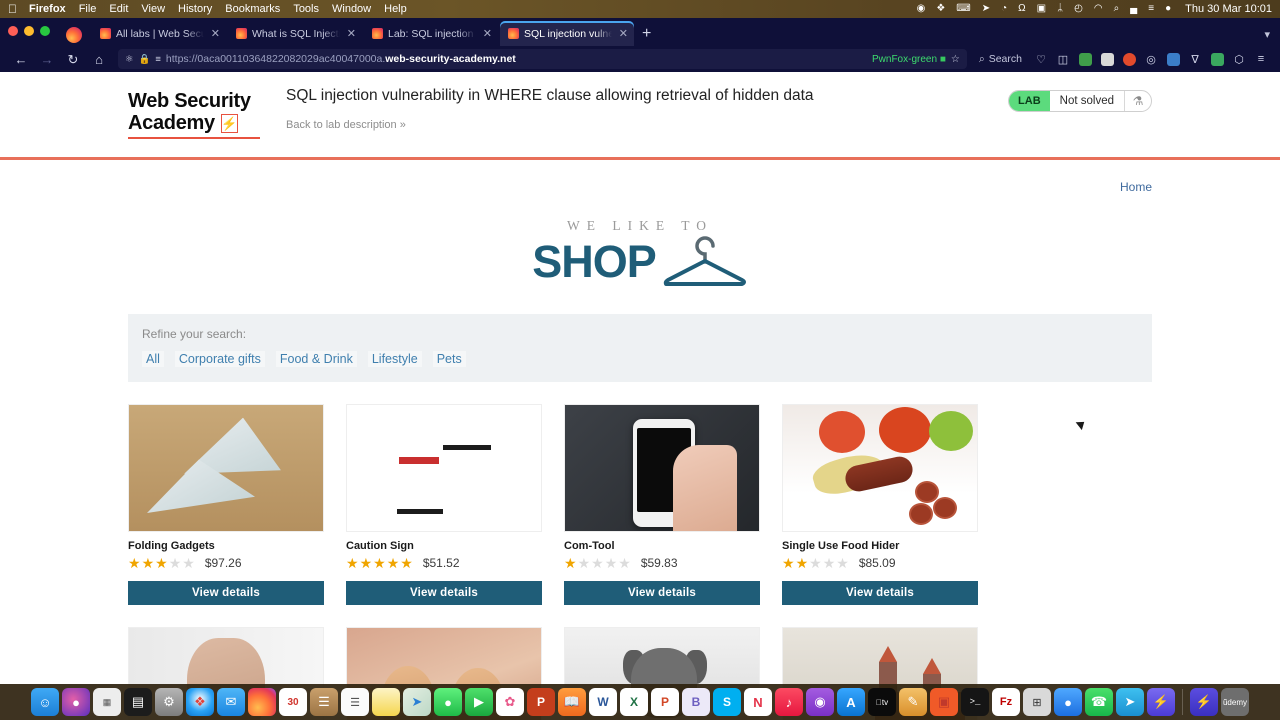 Image resolution: width=1280 pixels, height=720 pixels. Describe the element at coordinates (295, 33) in the screenshot. I see `tab-what-is-sql-injection: What is SQL Injection? Tutorial ✕` at that location.